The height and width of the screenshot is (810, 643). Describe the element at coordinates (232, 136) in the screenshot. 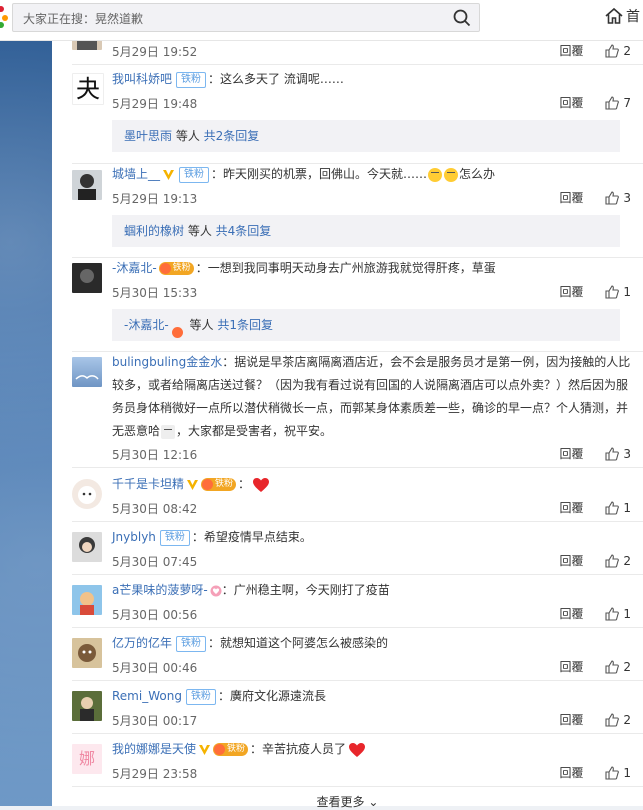

I see `sub-reply-link: 共2条回复` at that location.